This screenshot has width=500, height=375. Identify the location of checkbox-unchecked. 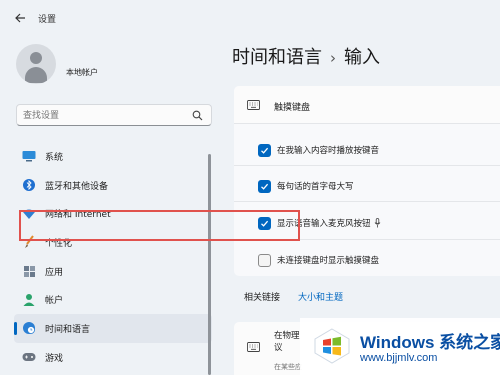
(264, 260).